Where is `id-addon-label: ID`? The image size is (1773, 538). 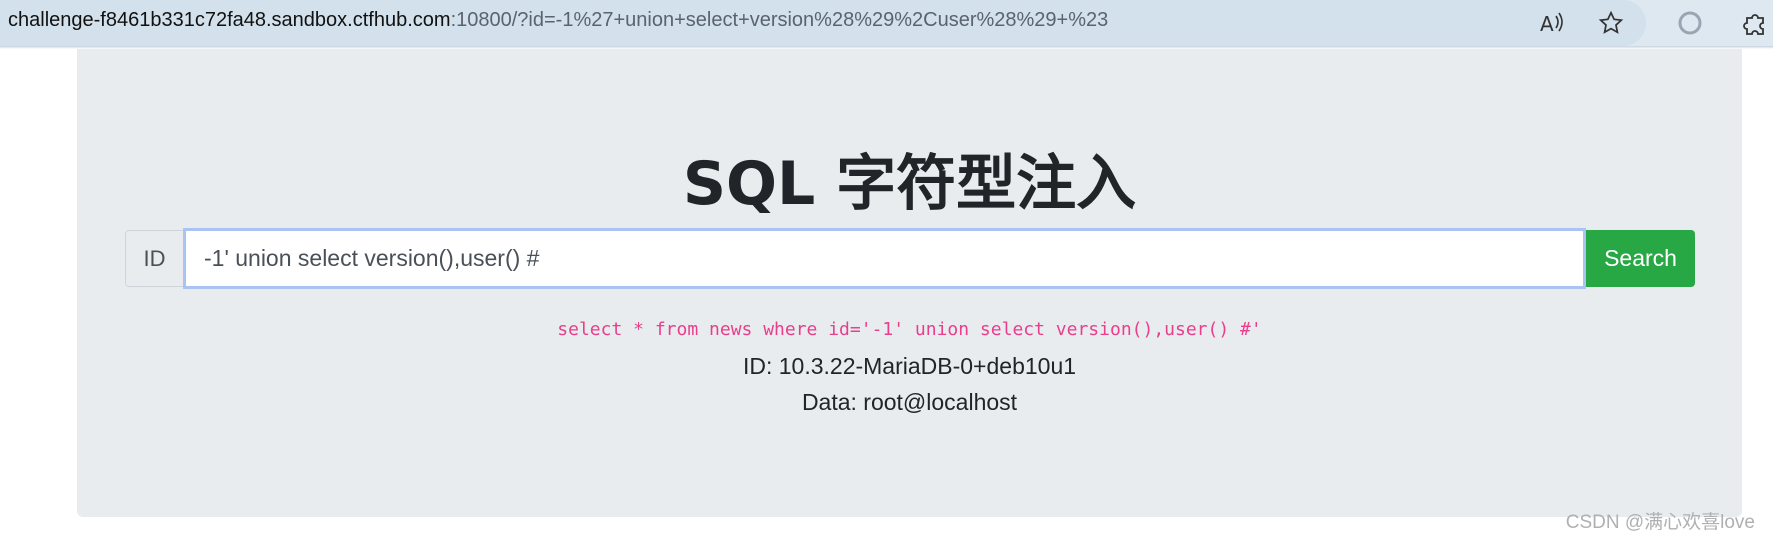
id-addon-label: ID is located at coordinates (154, 258).